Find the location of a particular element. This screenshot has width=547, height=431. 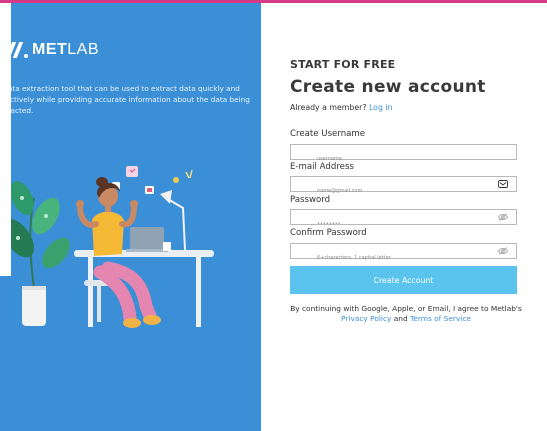

confirm-password-field is located at coordinates (403, 254).